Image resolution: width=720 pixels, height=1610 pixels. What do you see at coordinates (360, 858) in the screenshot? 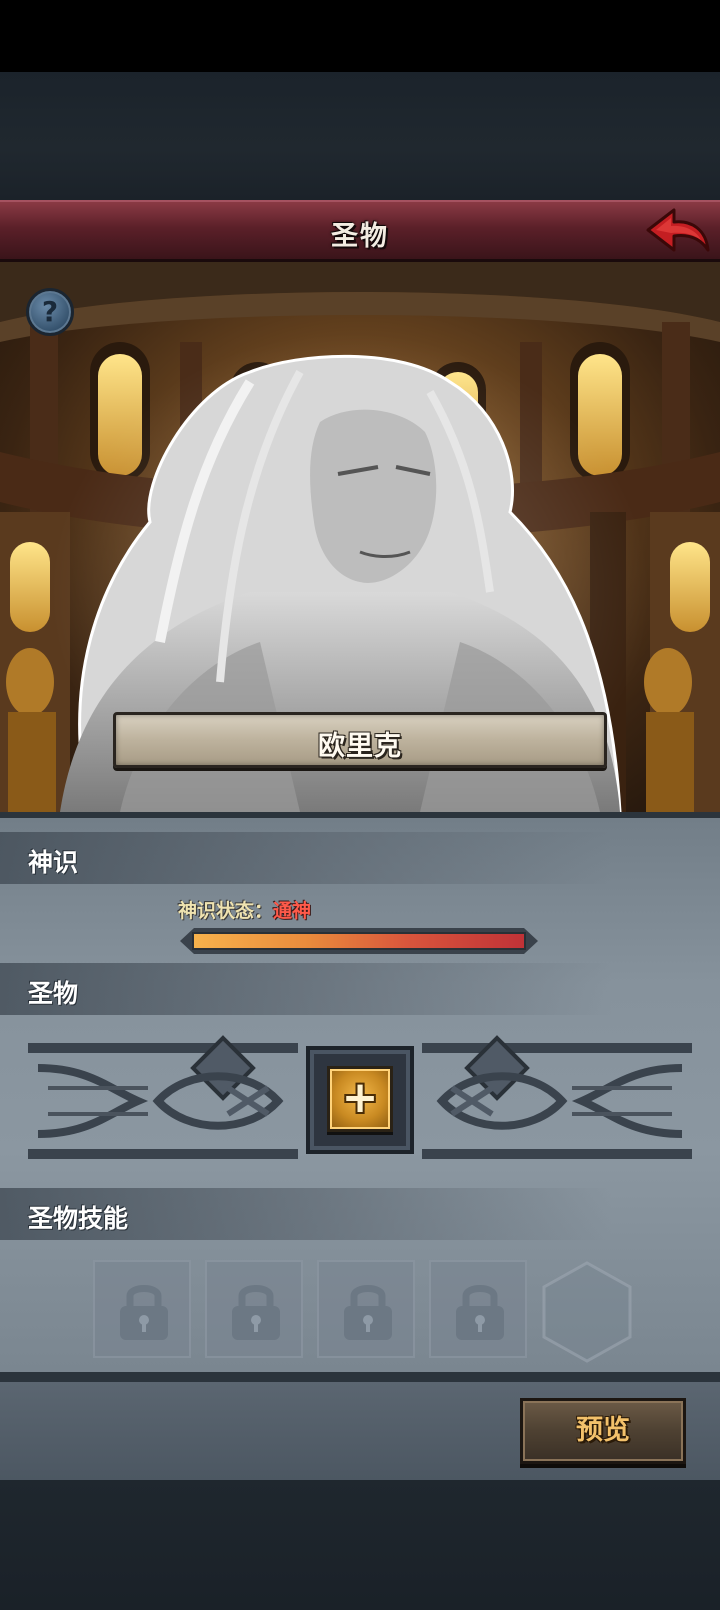
I see `section-header-divine-sense` at bounding box center [360, 858].